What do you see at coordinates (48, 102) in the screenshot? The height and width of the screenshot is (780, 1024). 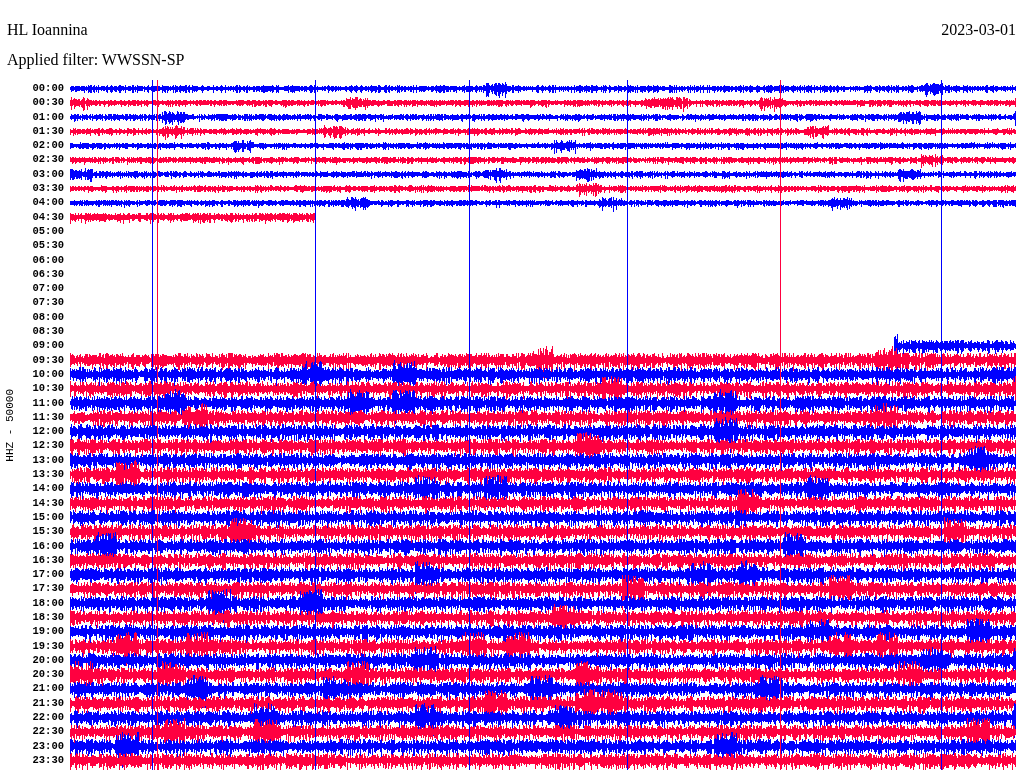 I see `time-label: 00:30` at bounding box center [48, 102].